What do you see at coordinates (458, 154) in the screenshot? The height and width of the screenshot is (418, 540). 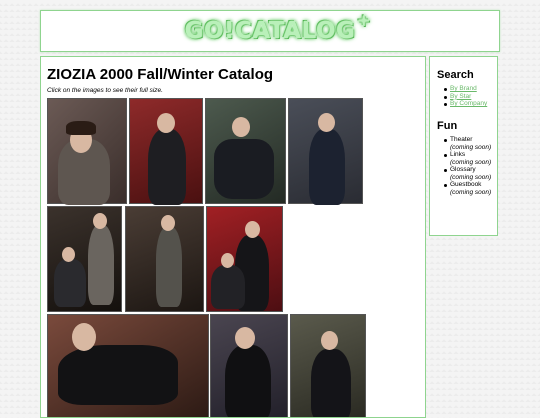 I see `fun-item-label: Links` at bounding box center [458, 154].